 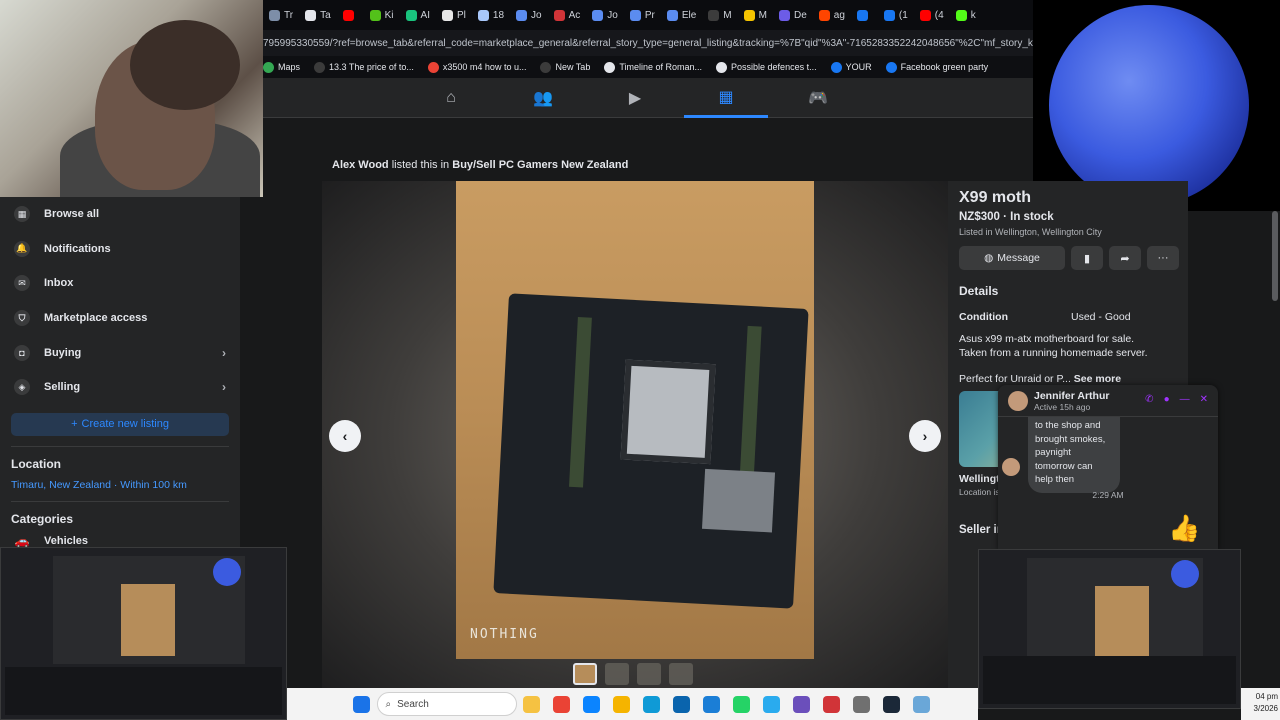 What do you see at coordinates (1260, 704) in the screenshot?
I see `system-clock: 04 pm 3/2026` at bounding box center [1260, 704].